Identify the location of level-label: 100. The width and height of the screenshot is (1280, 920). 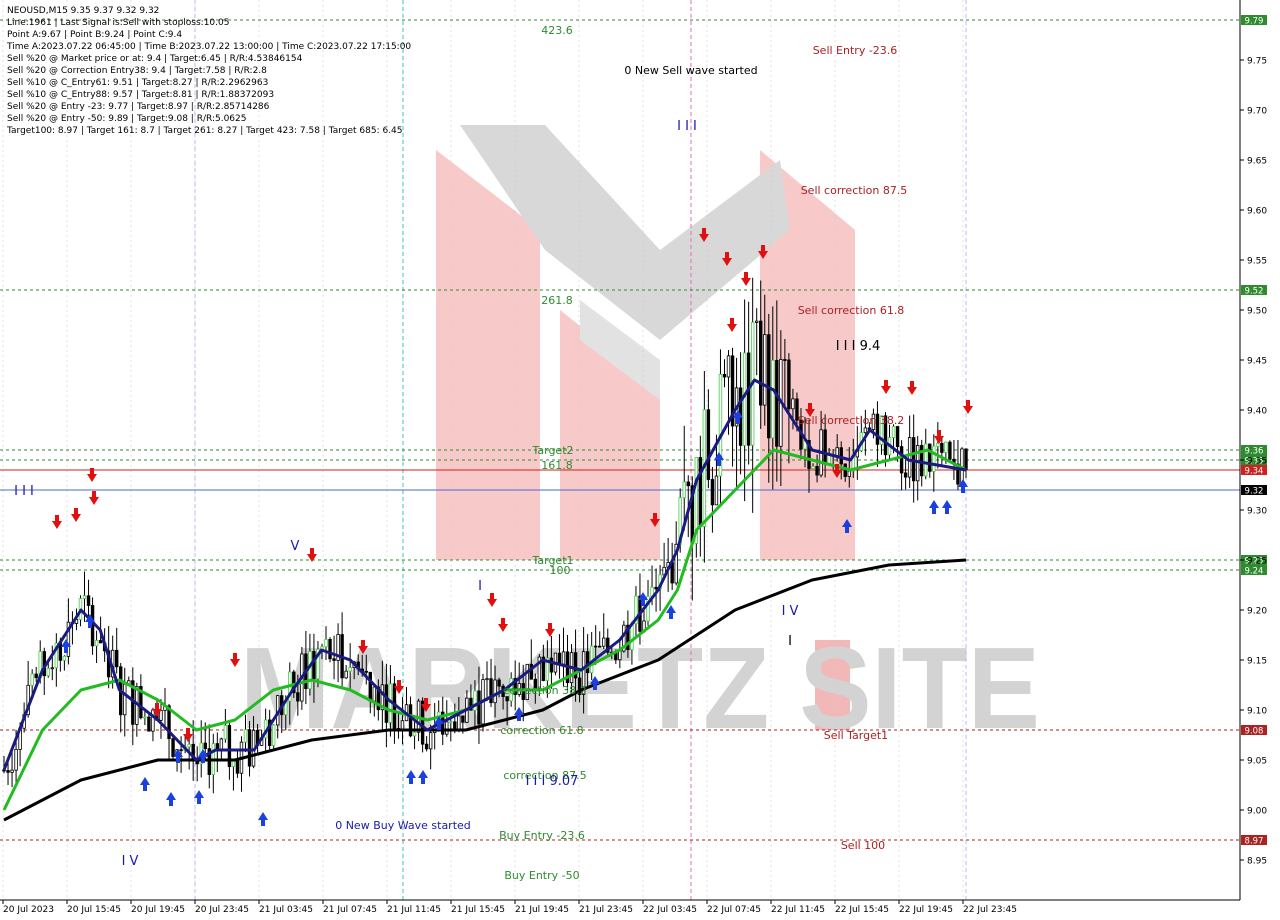
(560, 570).